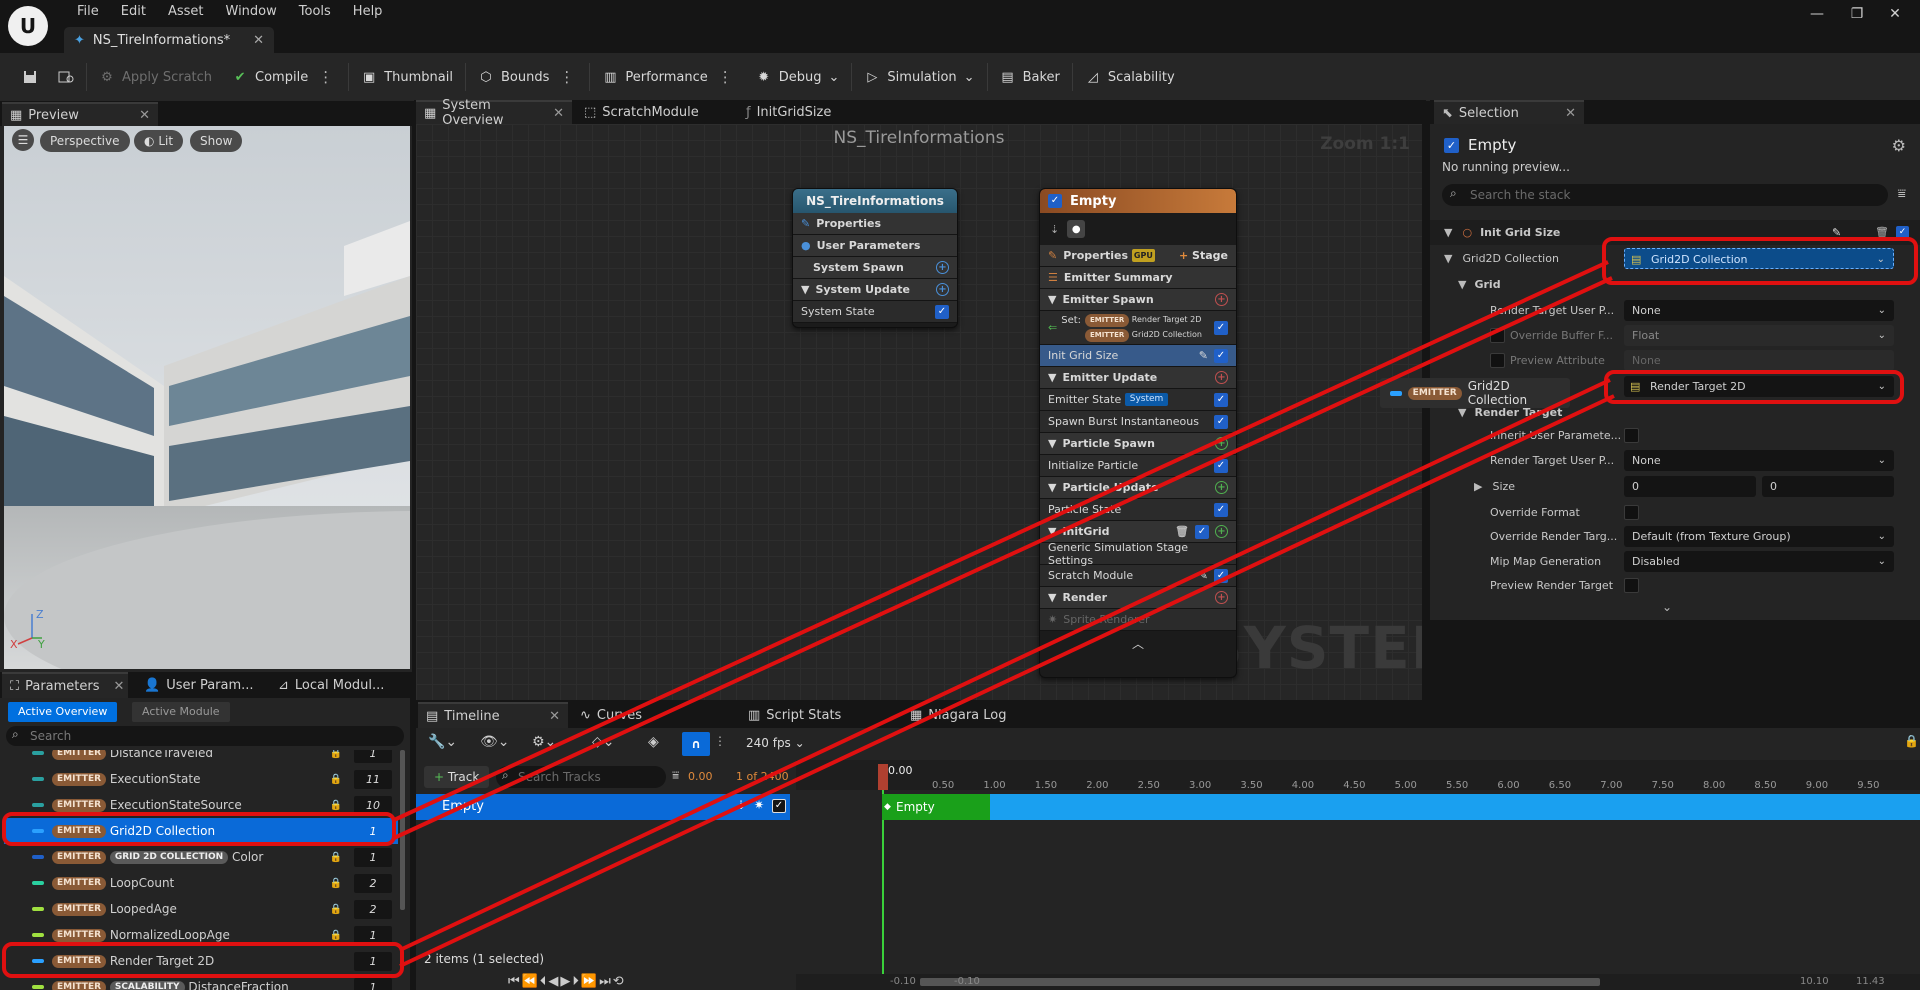 The height and width of the screenshot is (990, 1920). Describe the element at coordinates (65, 685) in the screenshot. I see `tab-parameters: ⛶ Parameters ✕` at that location.